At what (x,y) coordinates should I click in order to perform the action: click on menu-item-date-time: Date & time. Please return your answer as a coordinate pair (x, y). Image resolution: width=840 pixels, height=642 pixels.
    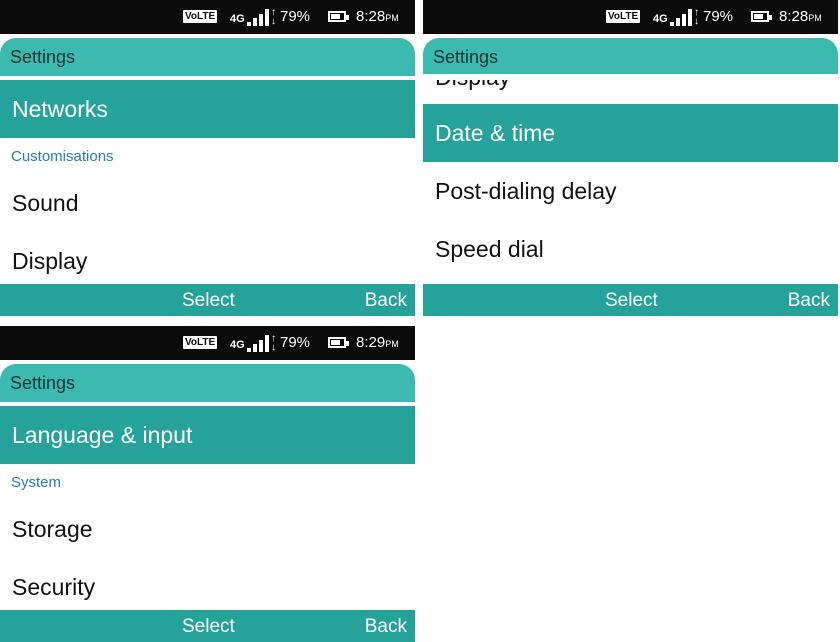
    Looking at the image, I should click on (630, 133).